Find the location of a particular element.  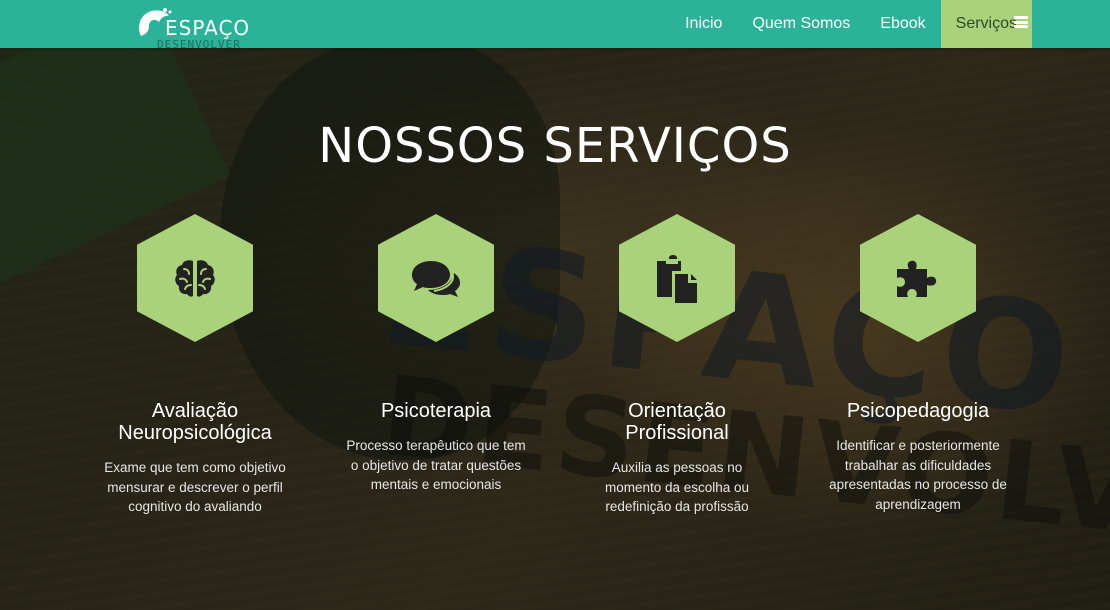

puzzle-icon is located at coordinates (917, 278).